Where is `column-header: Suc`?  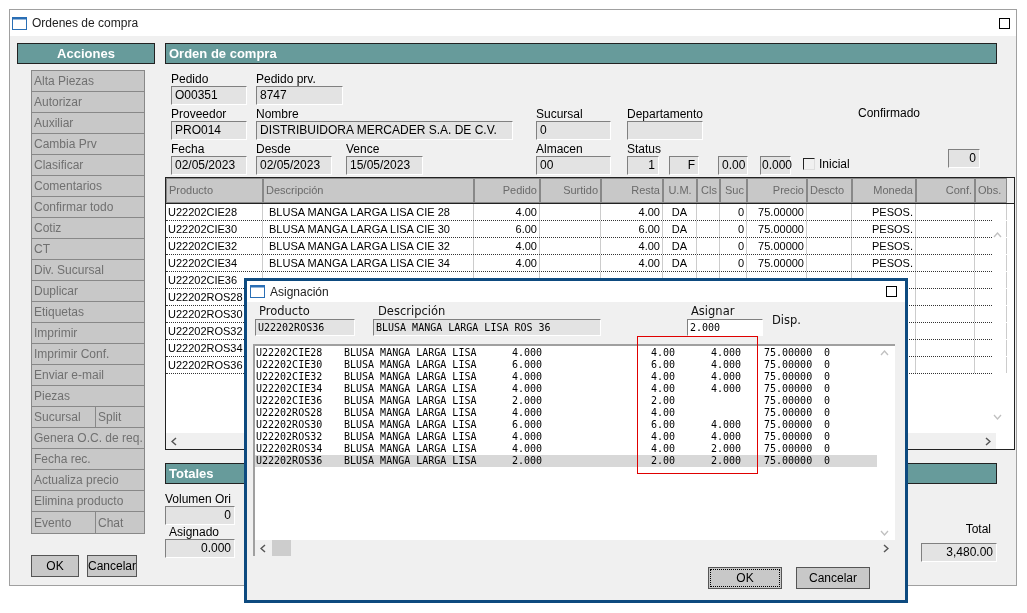 column-header: Suc is located at coordinates (733, 190).